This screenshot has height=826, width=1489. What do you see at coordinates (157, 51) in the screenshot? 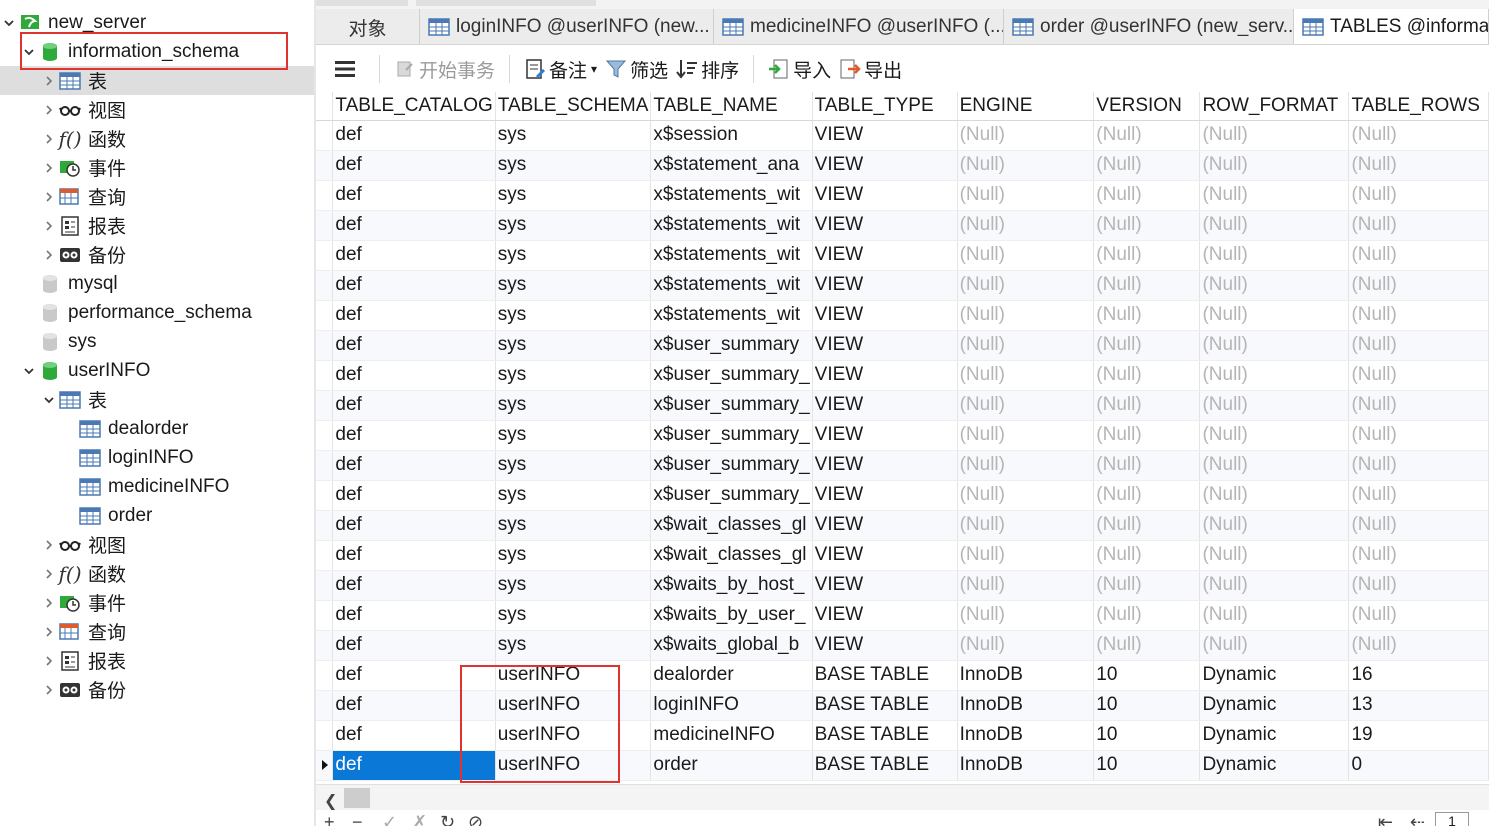
I see `tree-item-database-information_schema: information_schema` at bounding box center [157, 51].